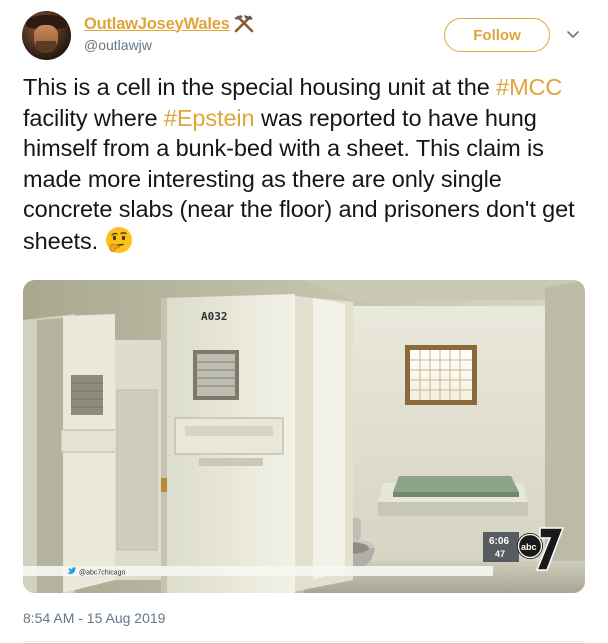  I want to click on follow-button: Follow, so click(497, 35).